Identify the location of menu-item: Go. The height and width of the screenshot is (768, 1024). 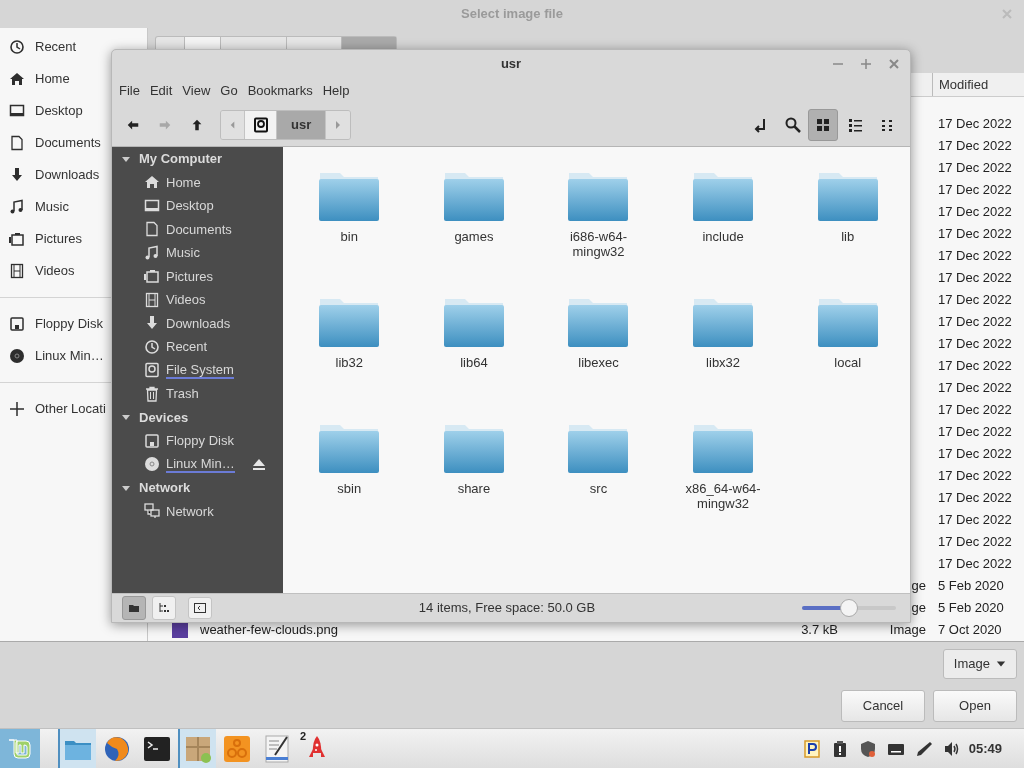
(229, 91).